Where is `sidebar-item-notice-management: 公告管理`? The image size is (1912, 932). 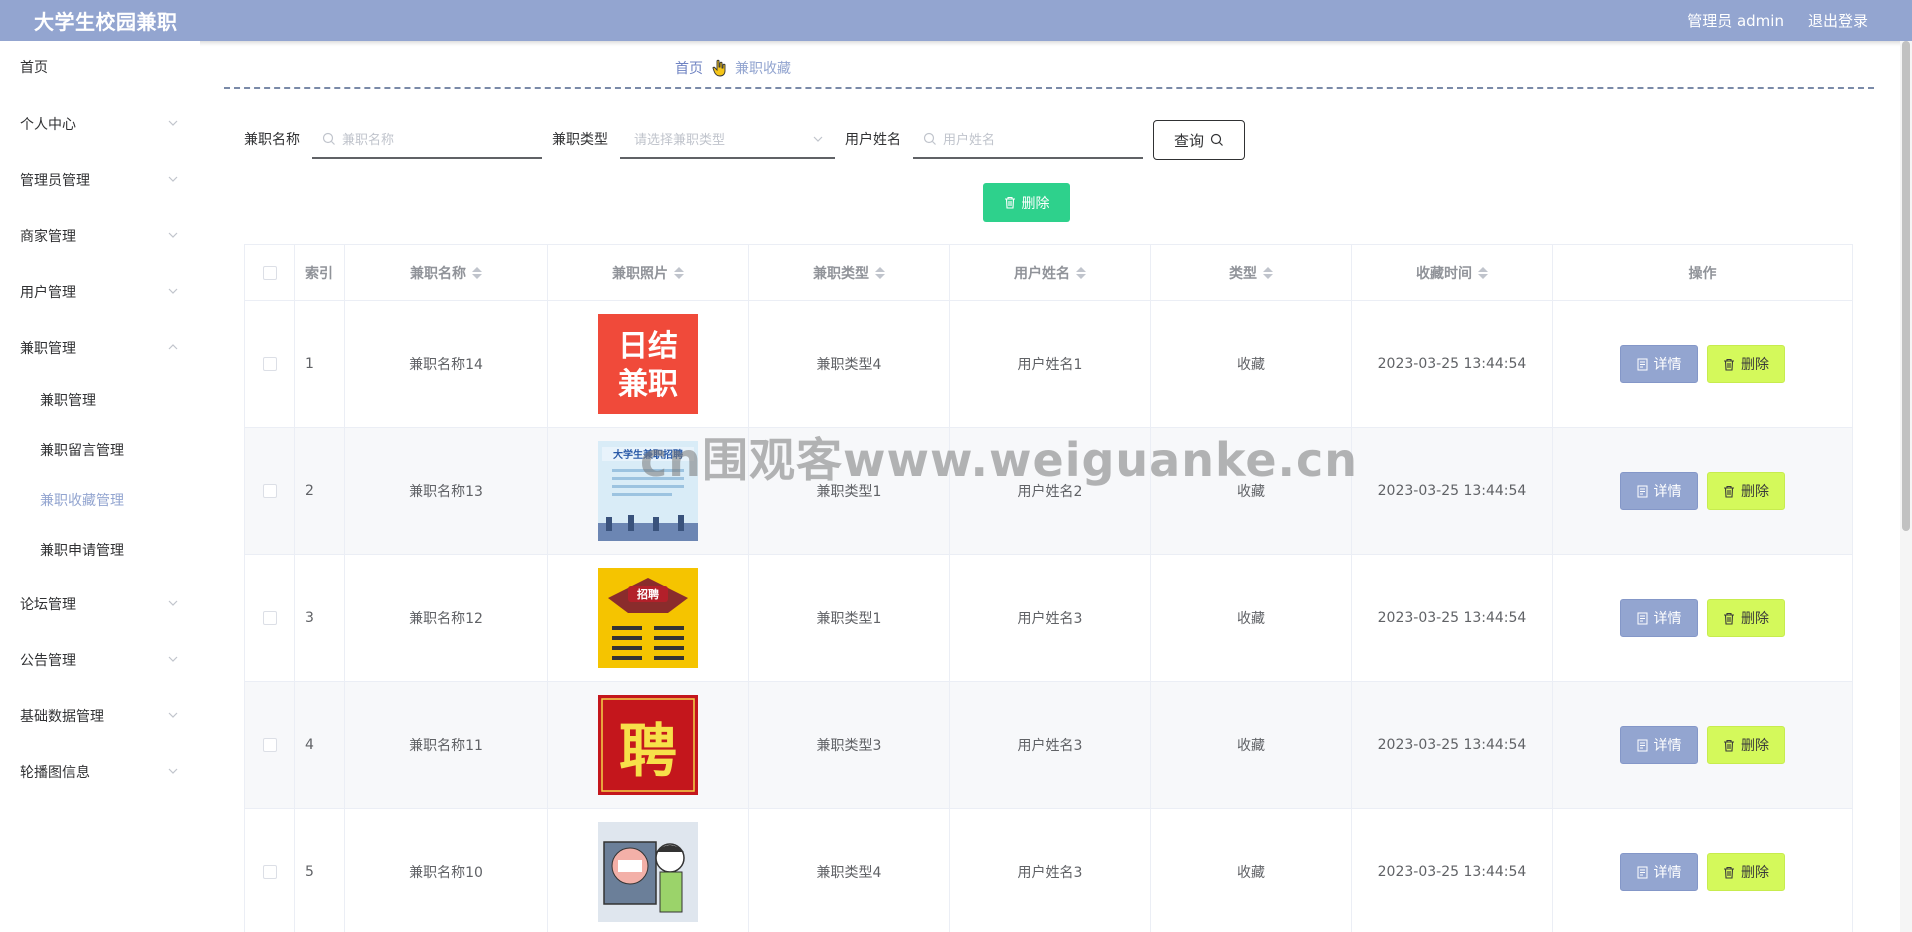 sidebar-item-notice-management: 公告管理 is located at coordinates (95, 660).